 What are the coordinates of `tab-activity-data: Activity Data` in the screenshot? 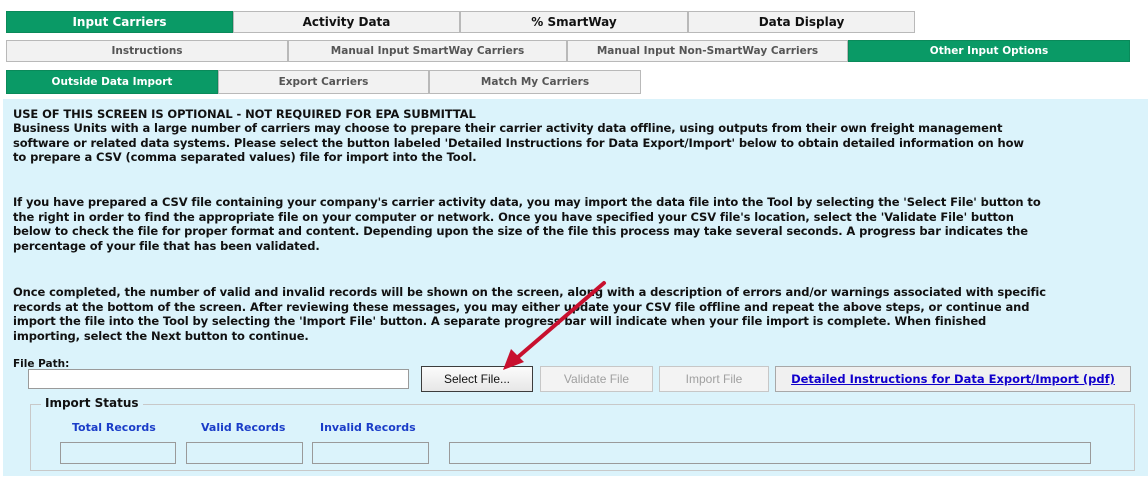 It's located at (346, 22).